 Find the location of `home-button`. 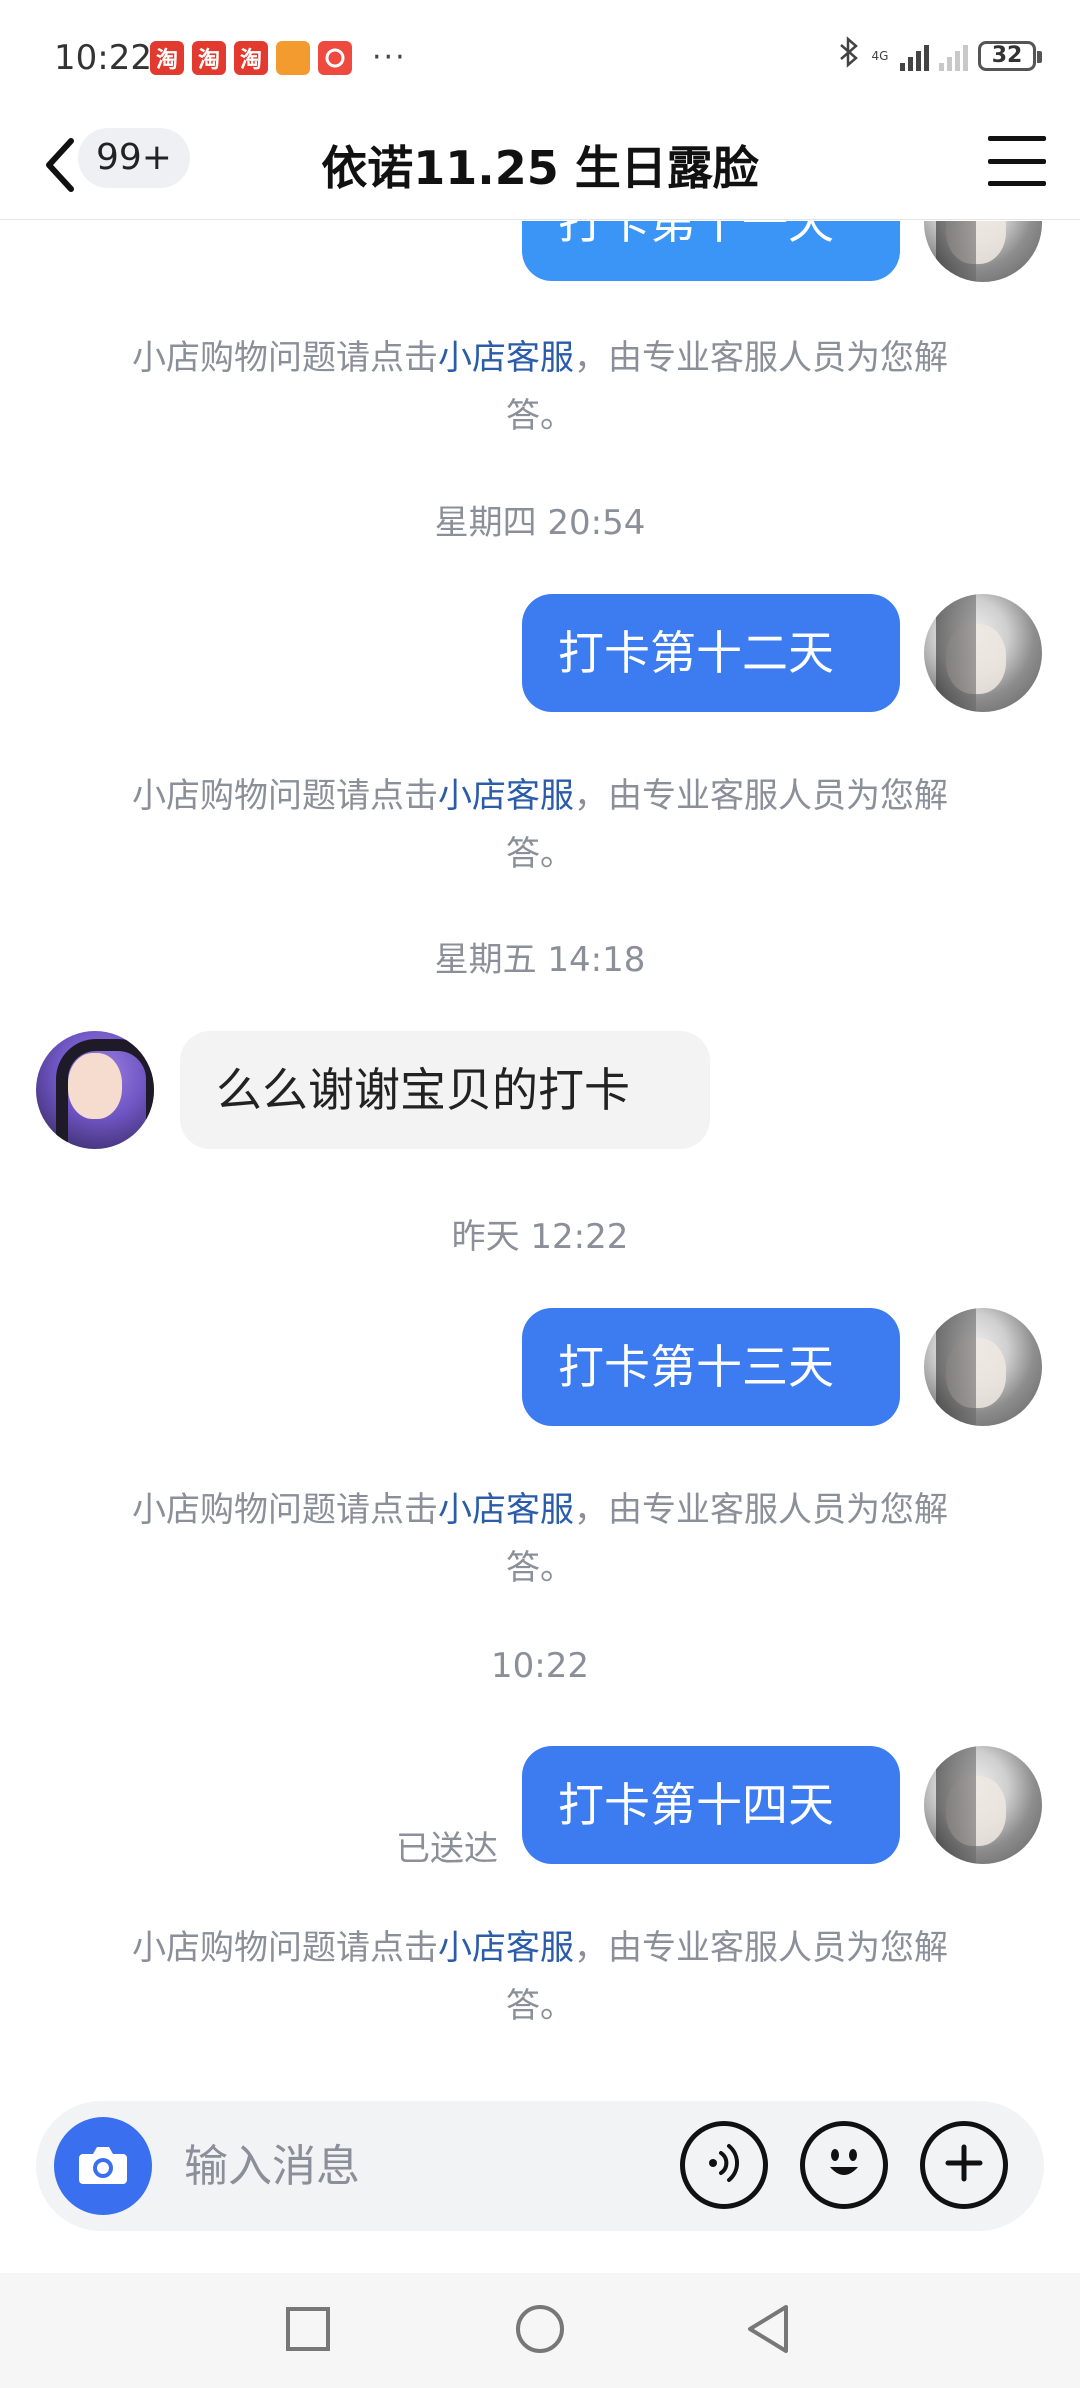

home-button is located at coordinates (540, 2331).